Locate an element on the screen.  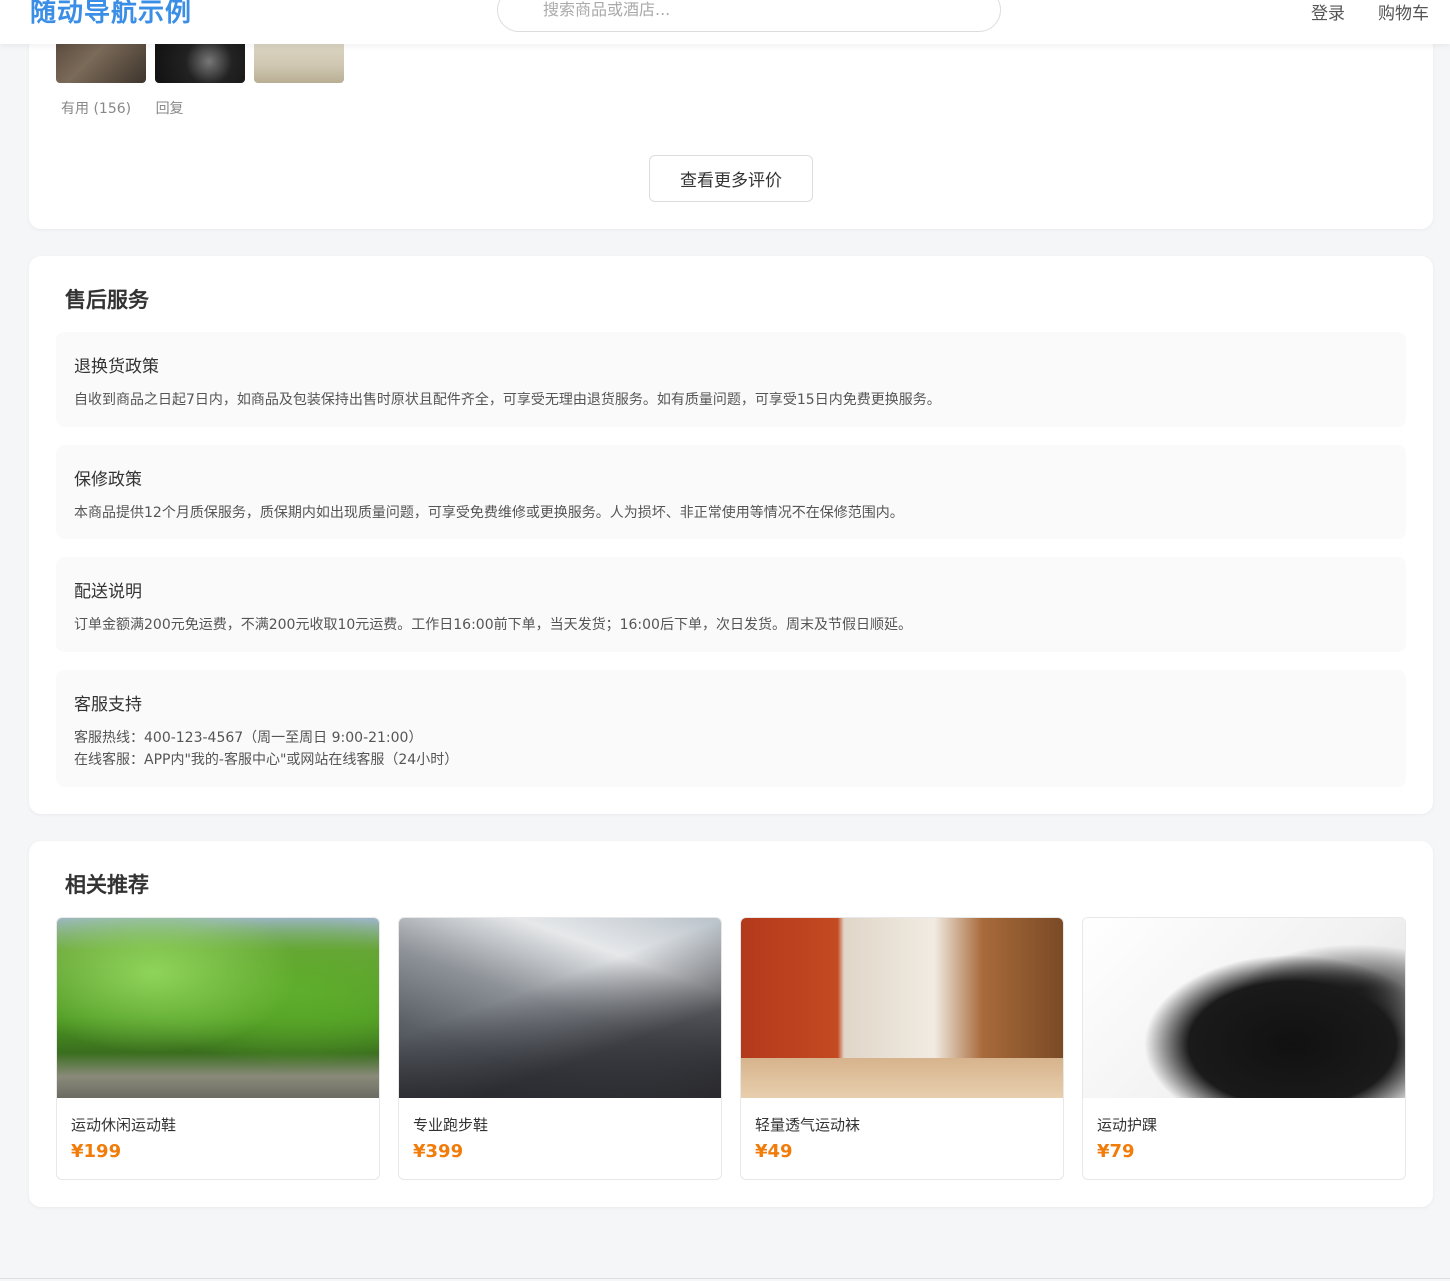
section-title: 相关推荐 is located at coordinates (107, 885).